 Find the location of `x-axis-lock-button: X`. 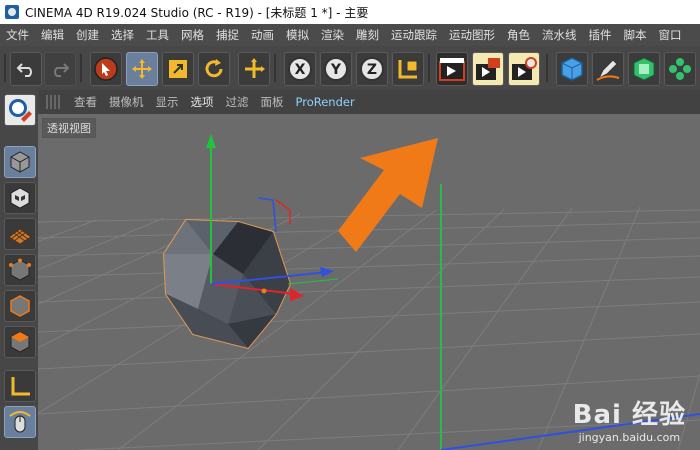

x-axis-lock-button: X is located at coordinates (300, 69).